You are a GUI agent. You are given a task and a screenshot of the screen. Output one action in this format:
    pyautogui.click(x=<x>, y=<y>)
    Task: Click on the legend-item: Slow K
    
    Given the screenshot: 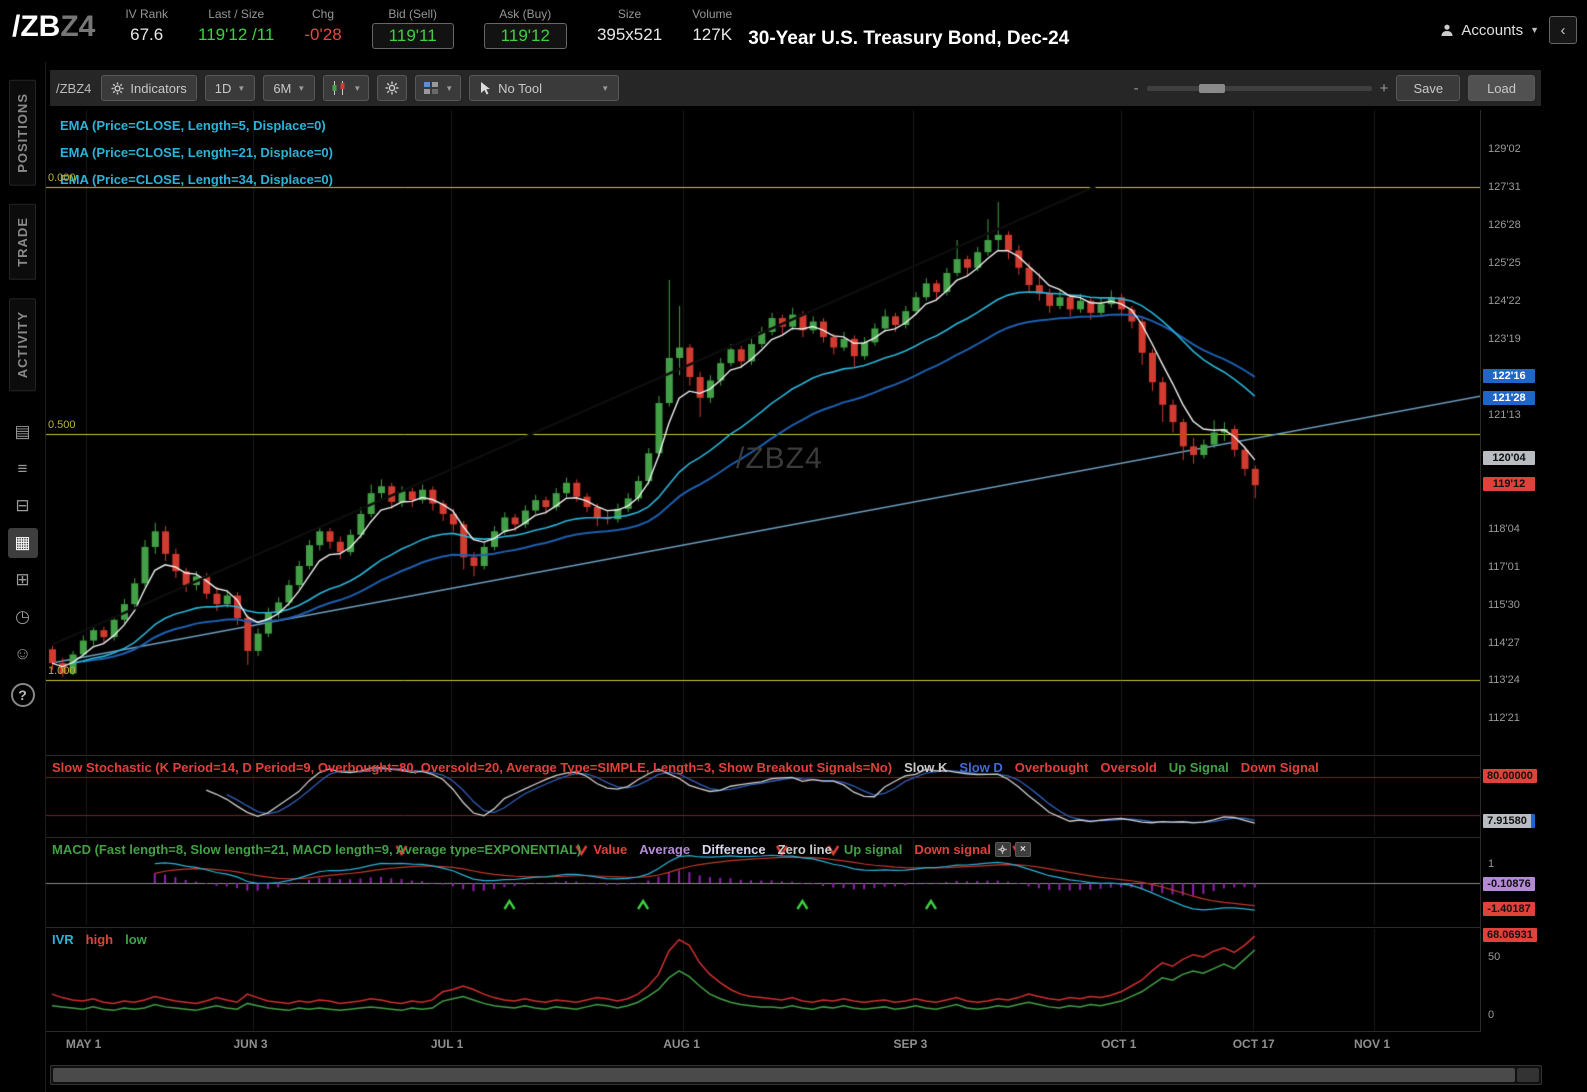 What is the action you would take?
    pyautogui.click(x=926, y=767)
    